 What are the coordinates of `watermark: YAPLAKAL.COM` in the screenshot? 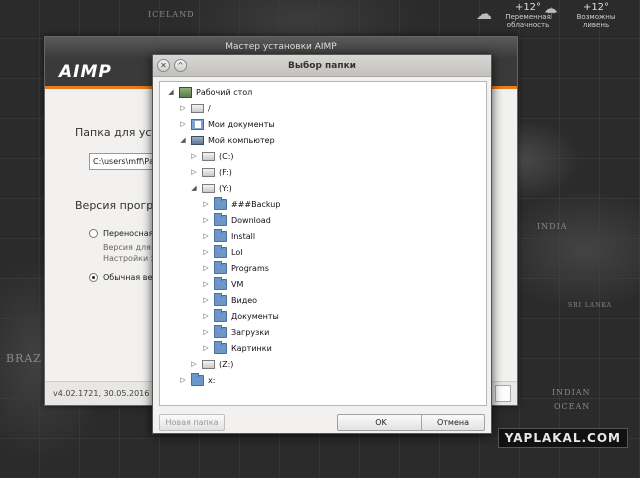 It's located at (562, 438).